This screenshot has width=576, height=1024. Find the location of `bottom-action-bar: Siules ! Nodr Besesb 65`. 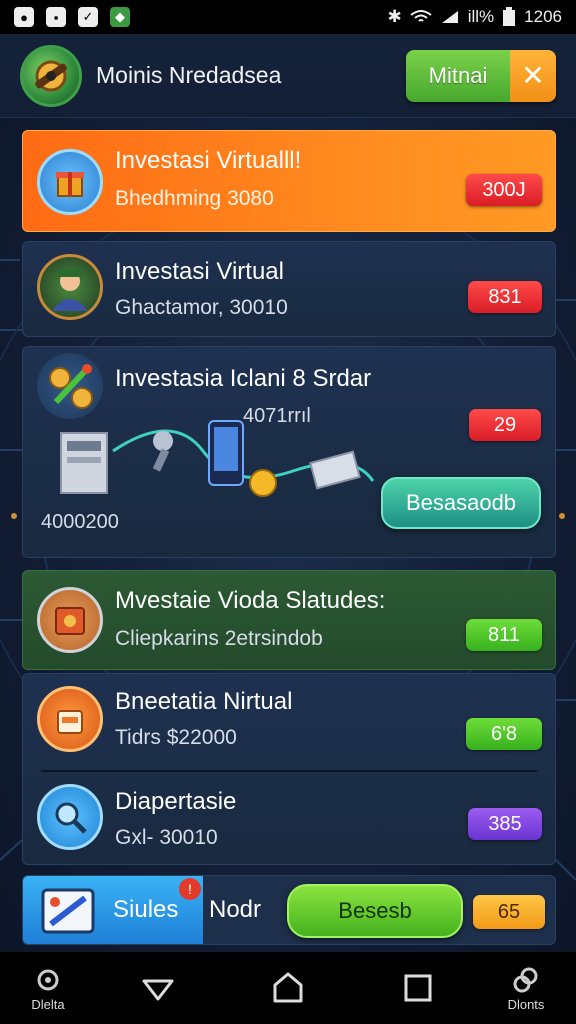

bottom-action-bar: Siules ! Nodr Besesb 65 is located at coordinates (289, 910).